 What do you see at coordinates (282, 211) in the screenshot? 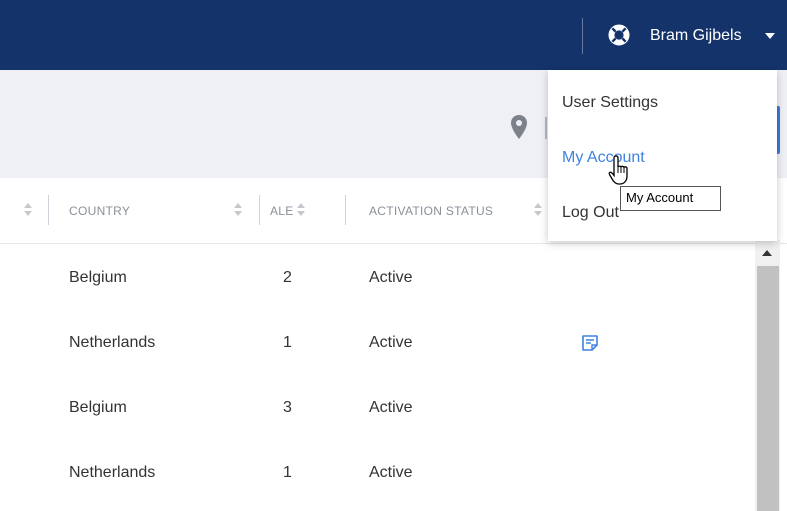
I see `column-header-alerts: ALERTS` at bounding box center [282, 211].